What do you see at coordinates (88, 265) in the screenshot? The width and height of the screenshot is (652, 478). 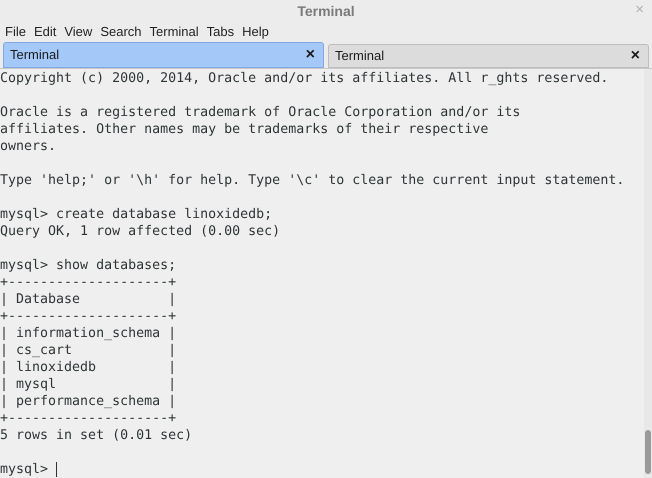 I see `terminal-line: mysql> show databases;` at bounding box center [88, 265].